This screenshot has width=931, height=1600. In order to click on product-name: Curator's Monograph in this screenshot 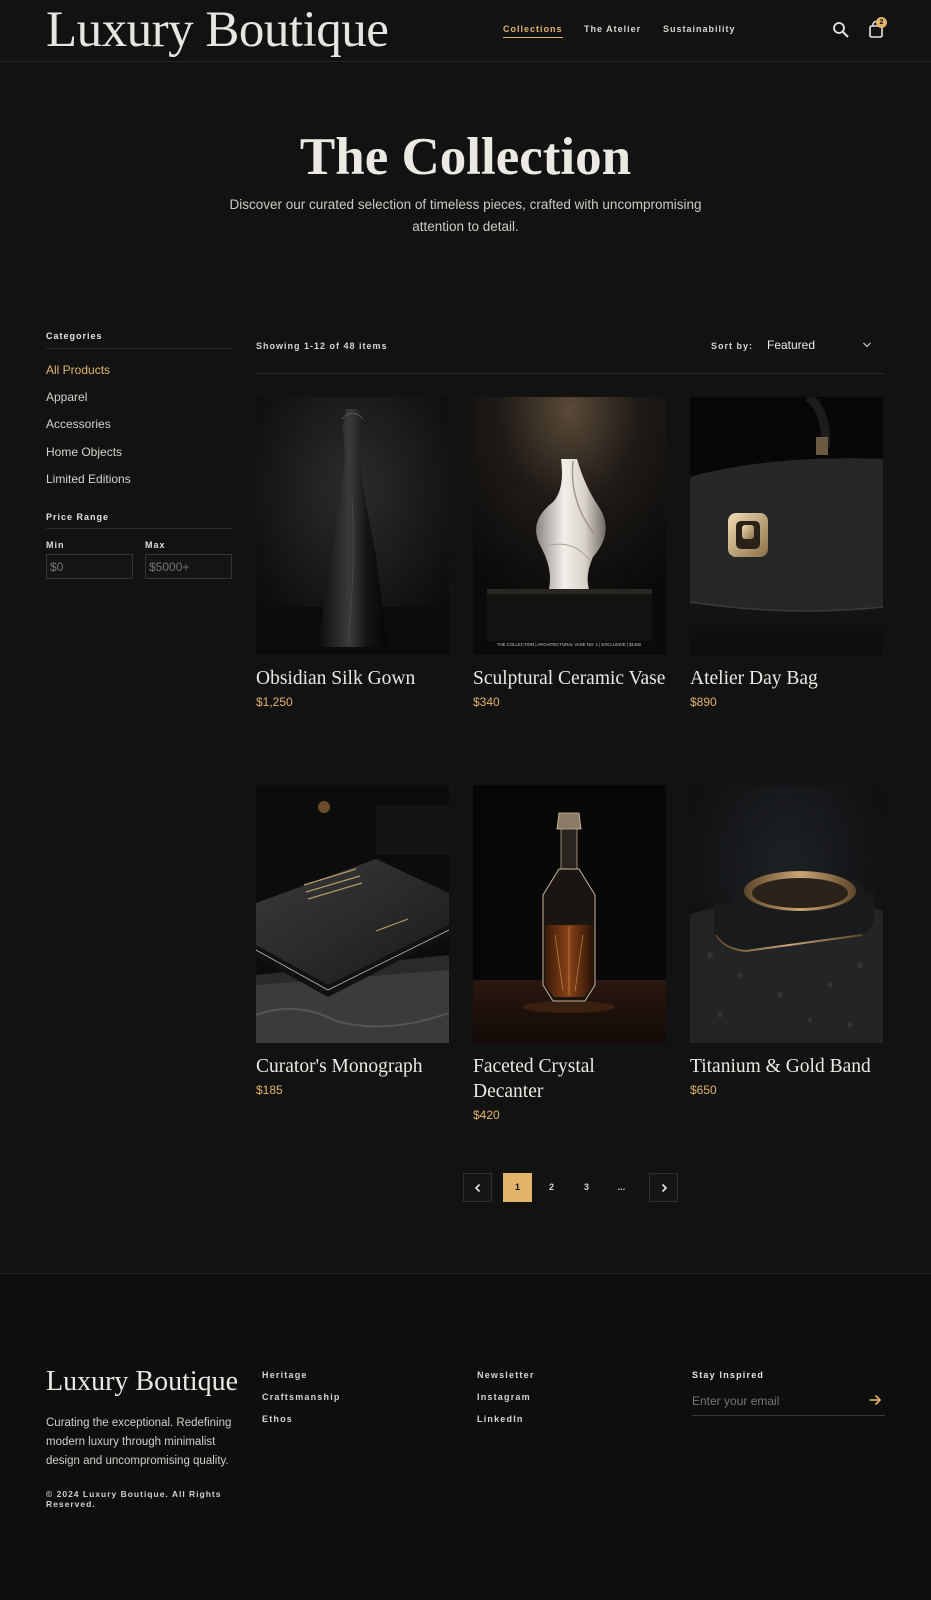, I will do `click(352, 1066)`.